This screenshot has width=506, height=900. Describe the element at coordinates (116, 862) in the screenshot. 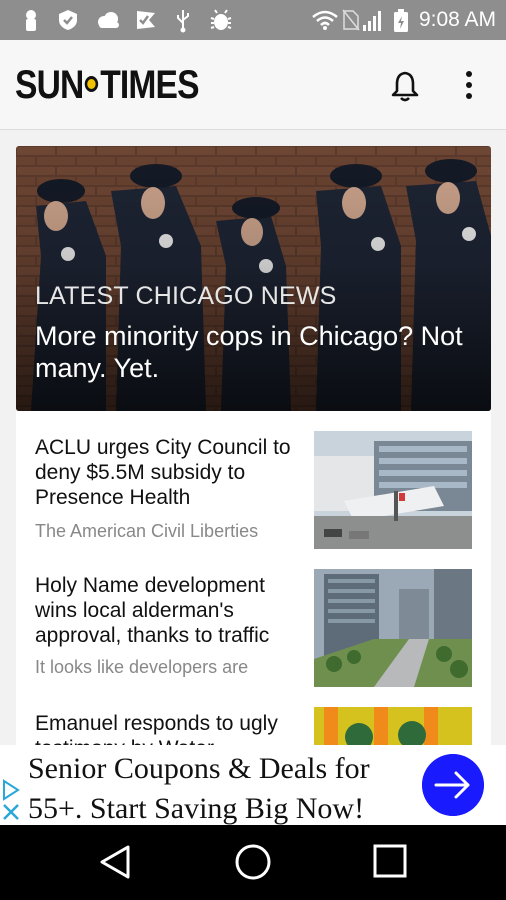

I see `back-icon` at that location.